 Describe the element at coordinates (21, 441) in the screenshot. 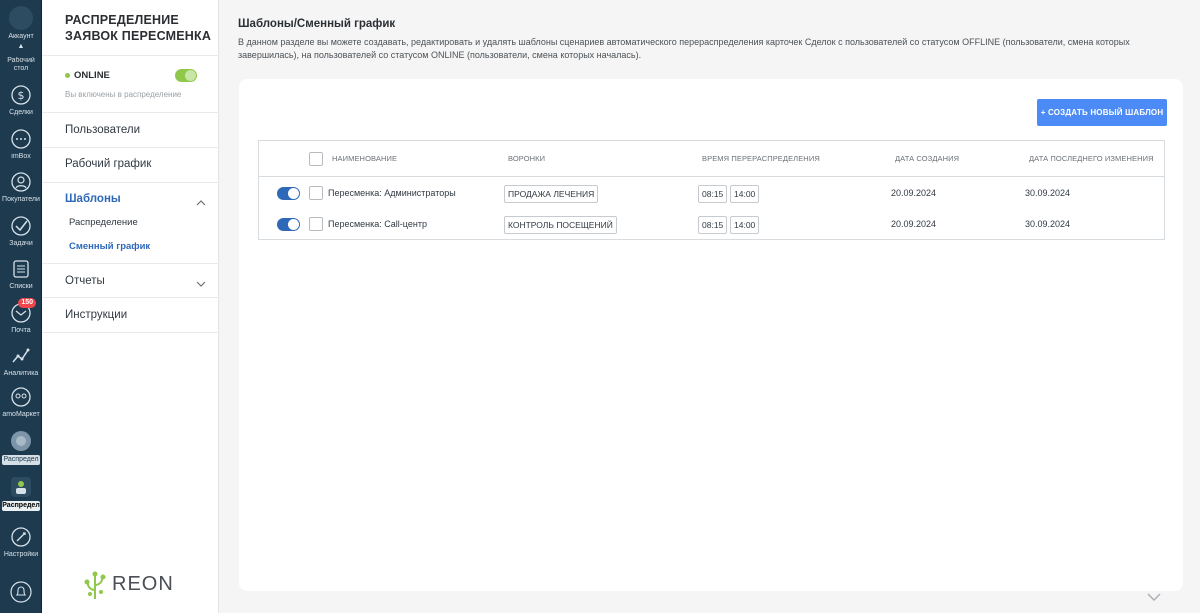

I see `distribution-icon` at that location.